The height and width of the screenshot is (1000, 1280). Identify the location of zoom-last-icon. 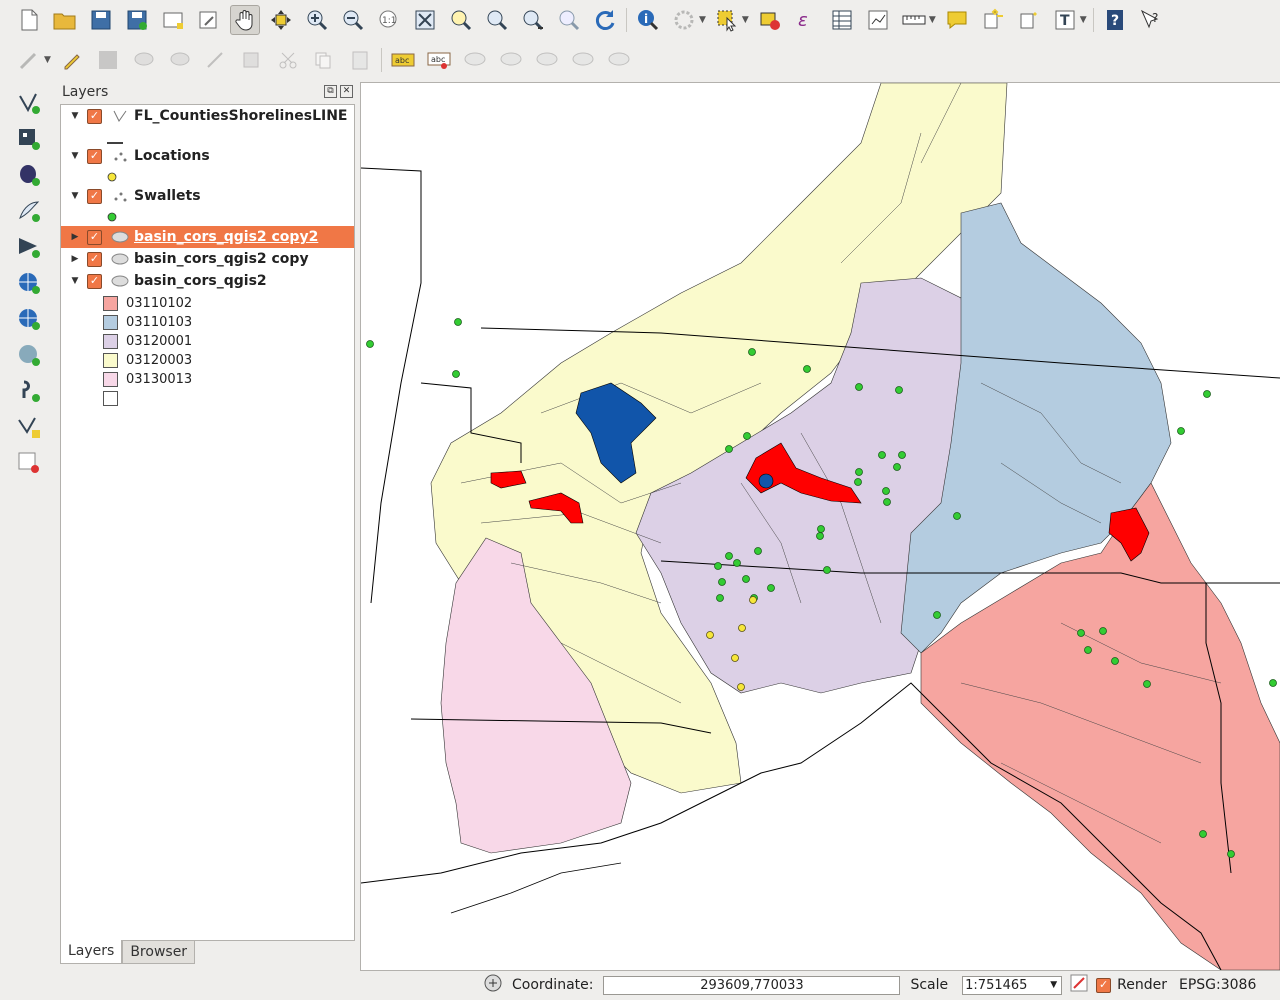
(533, 20).